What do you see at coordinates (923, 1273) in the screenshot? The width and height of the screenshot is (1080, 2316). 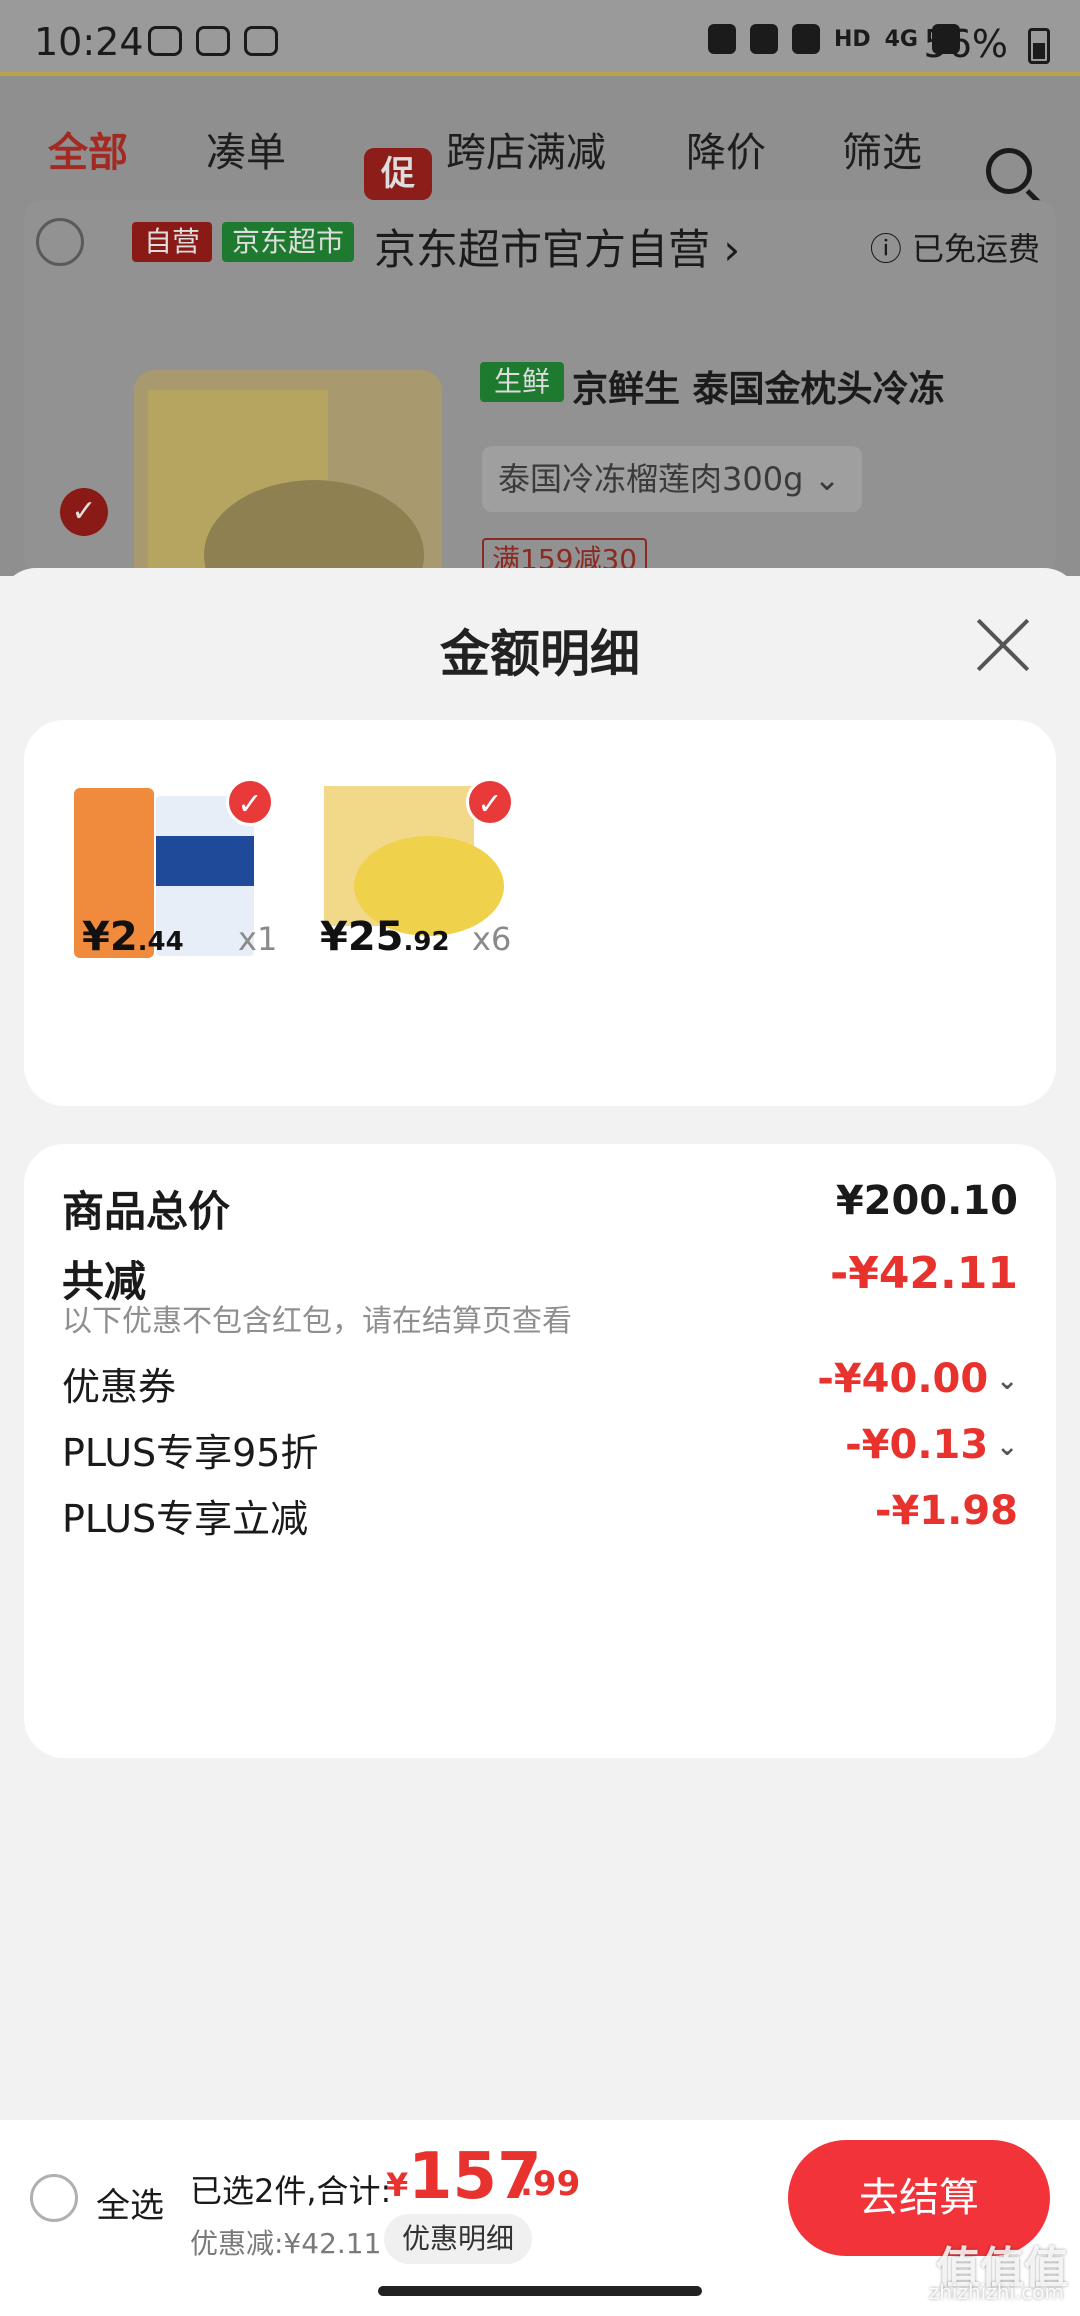 I see `reduce-value: -¥42.11` at bounding box center [923, 1273].